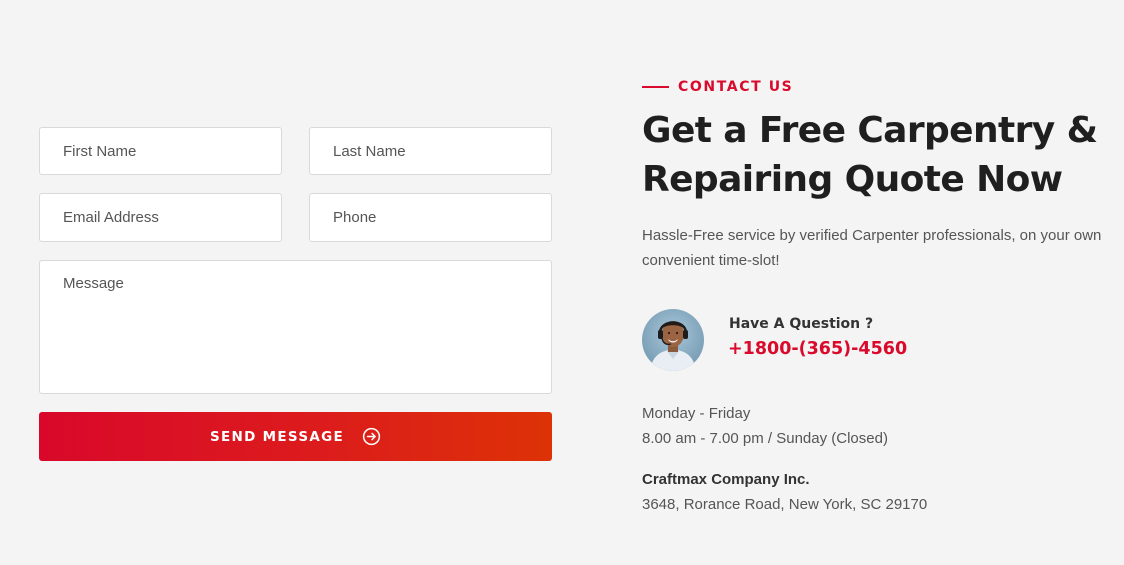 Image resolution: width=1124 pixels, height=565 pixels. What do you see at coordinates (295, 327) in the screenshot?
I see `message-textarea` at bounding box center [295, 327].